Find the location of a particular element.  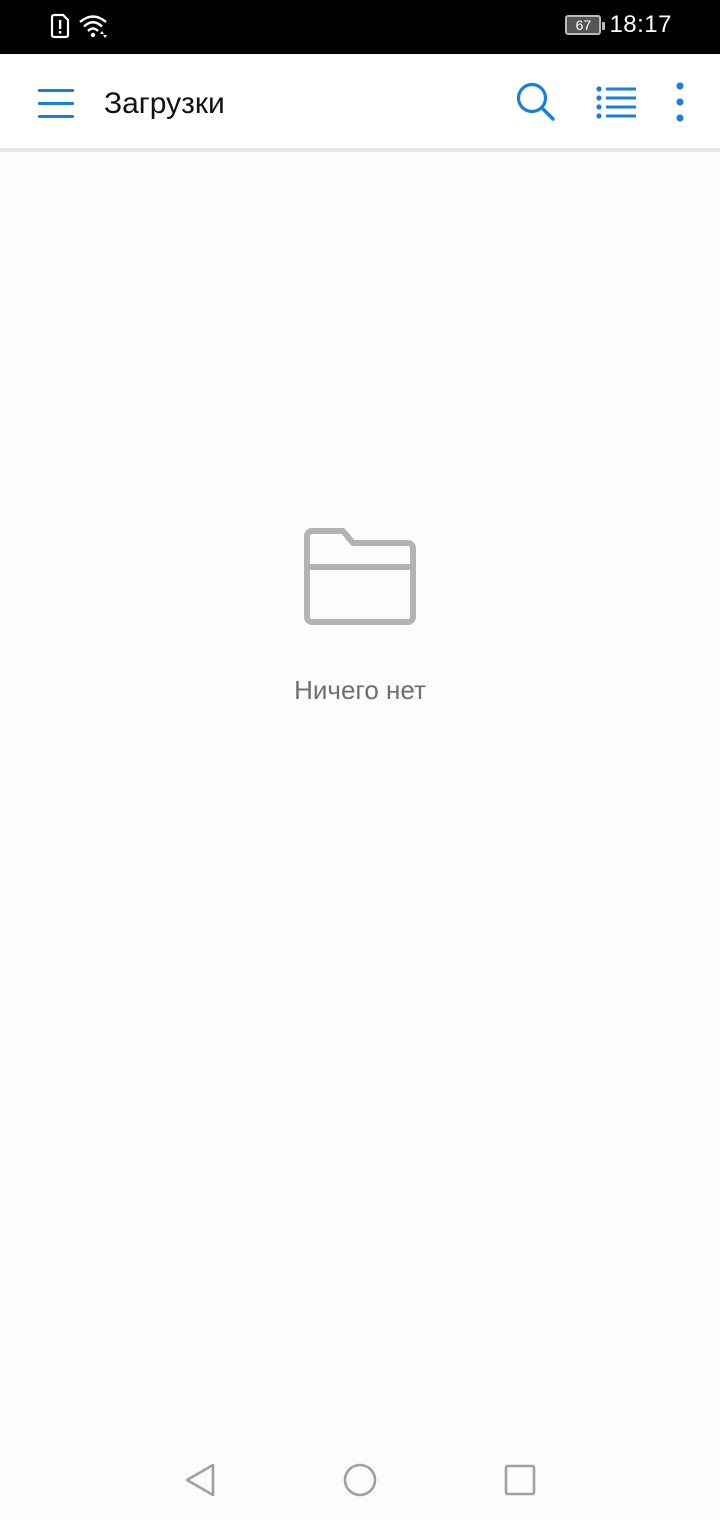

home-icon is located at coordinates (360, 1480).